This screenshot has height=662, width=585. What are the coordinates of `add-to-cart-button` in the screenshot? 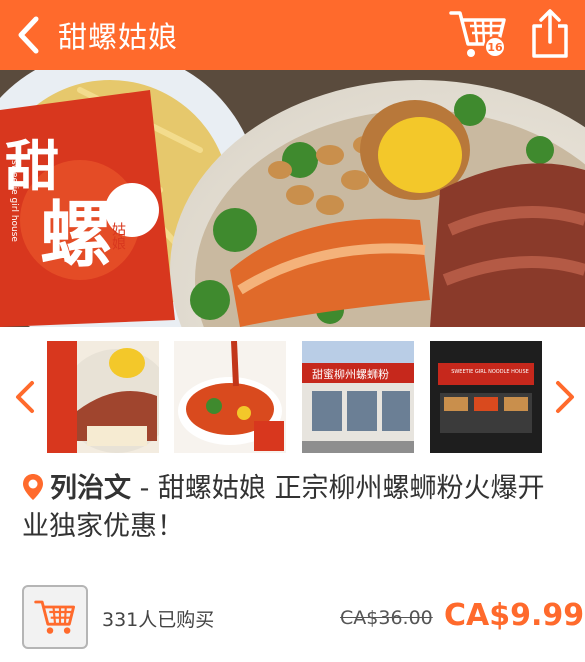 It's located at (55, 617).